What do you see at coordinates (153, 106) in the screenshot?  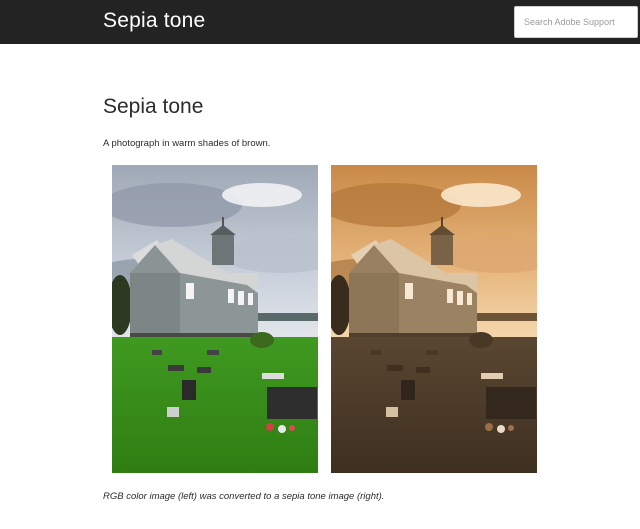 I see `page-title: Sepia tone` at bounding box center [153, 106].